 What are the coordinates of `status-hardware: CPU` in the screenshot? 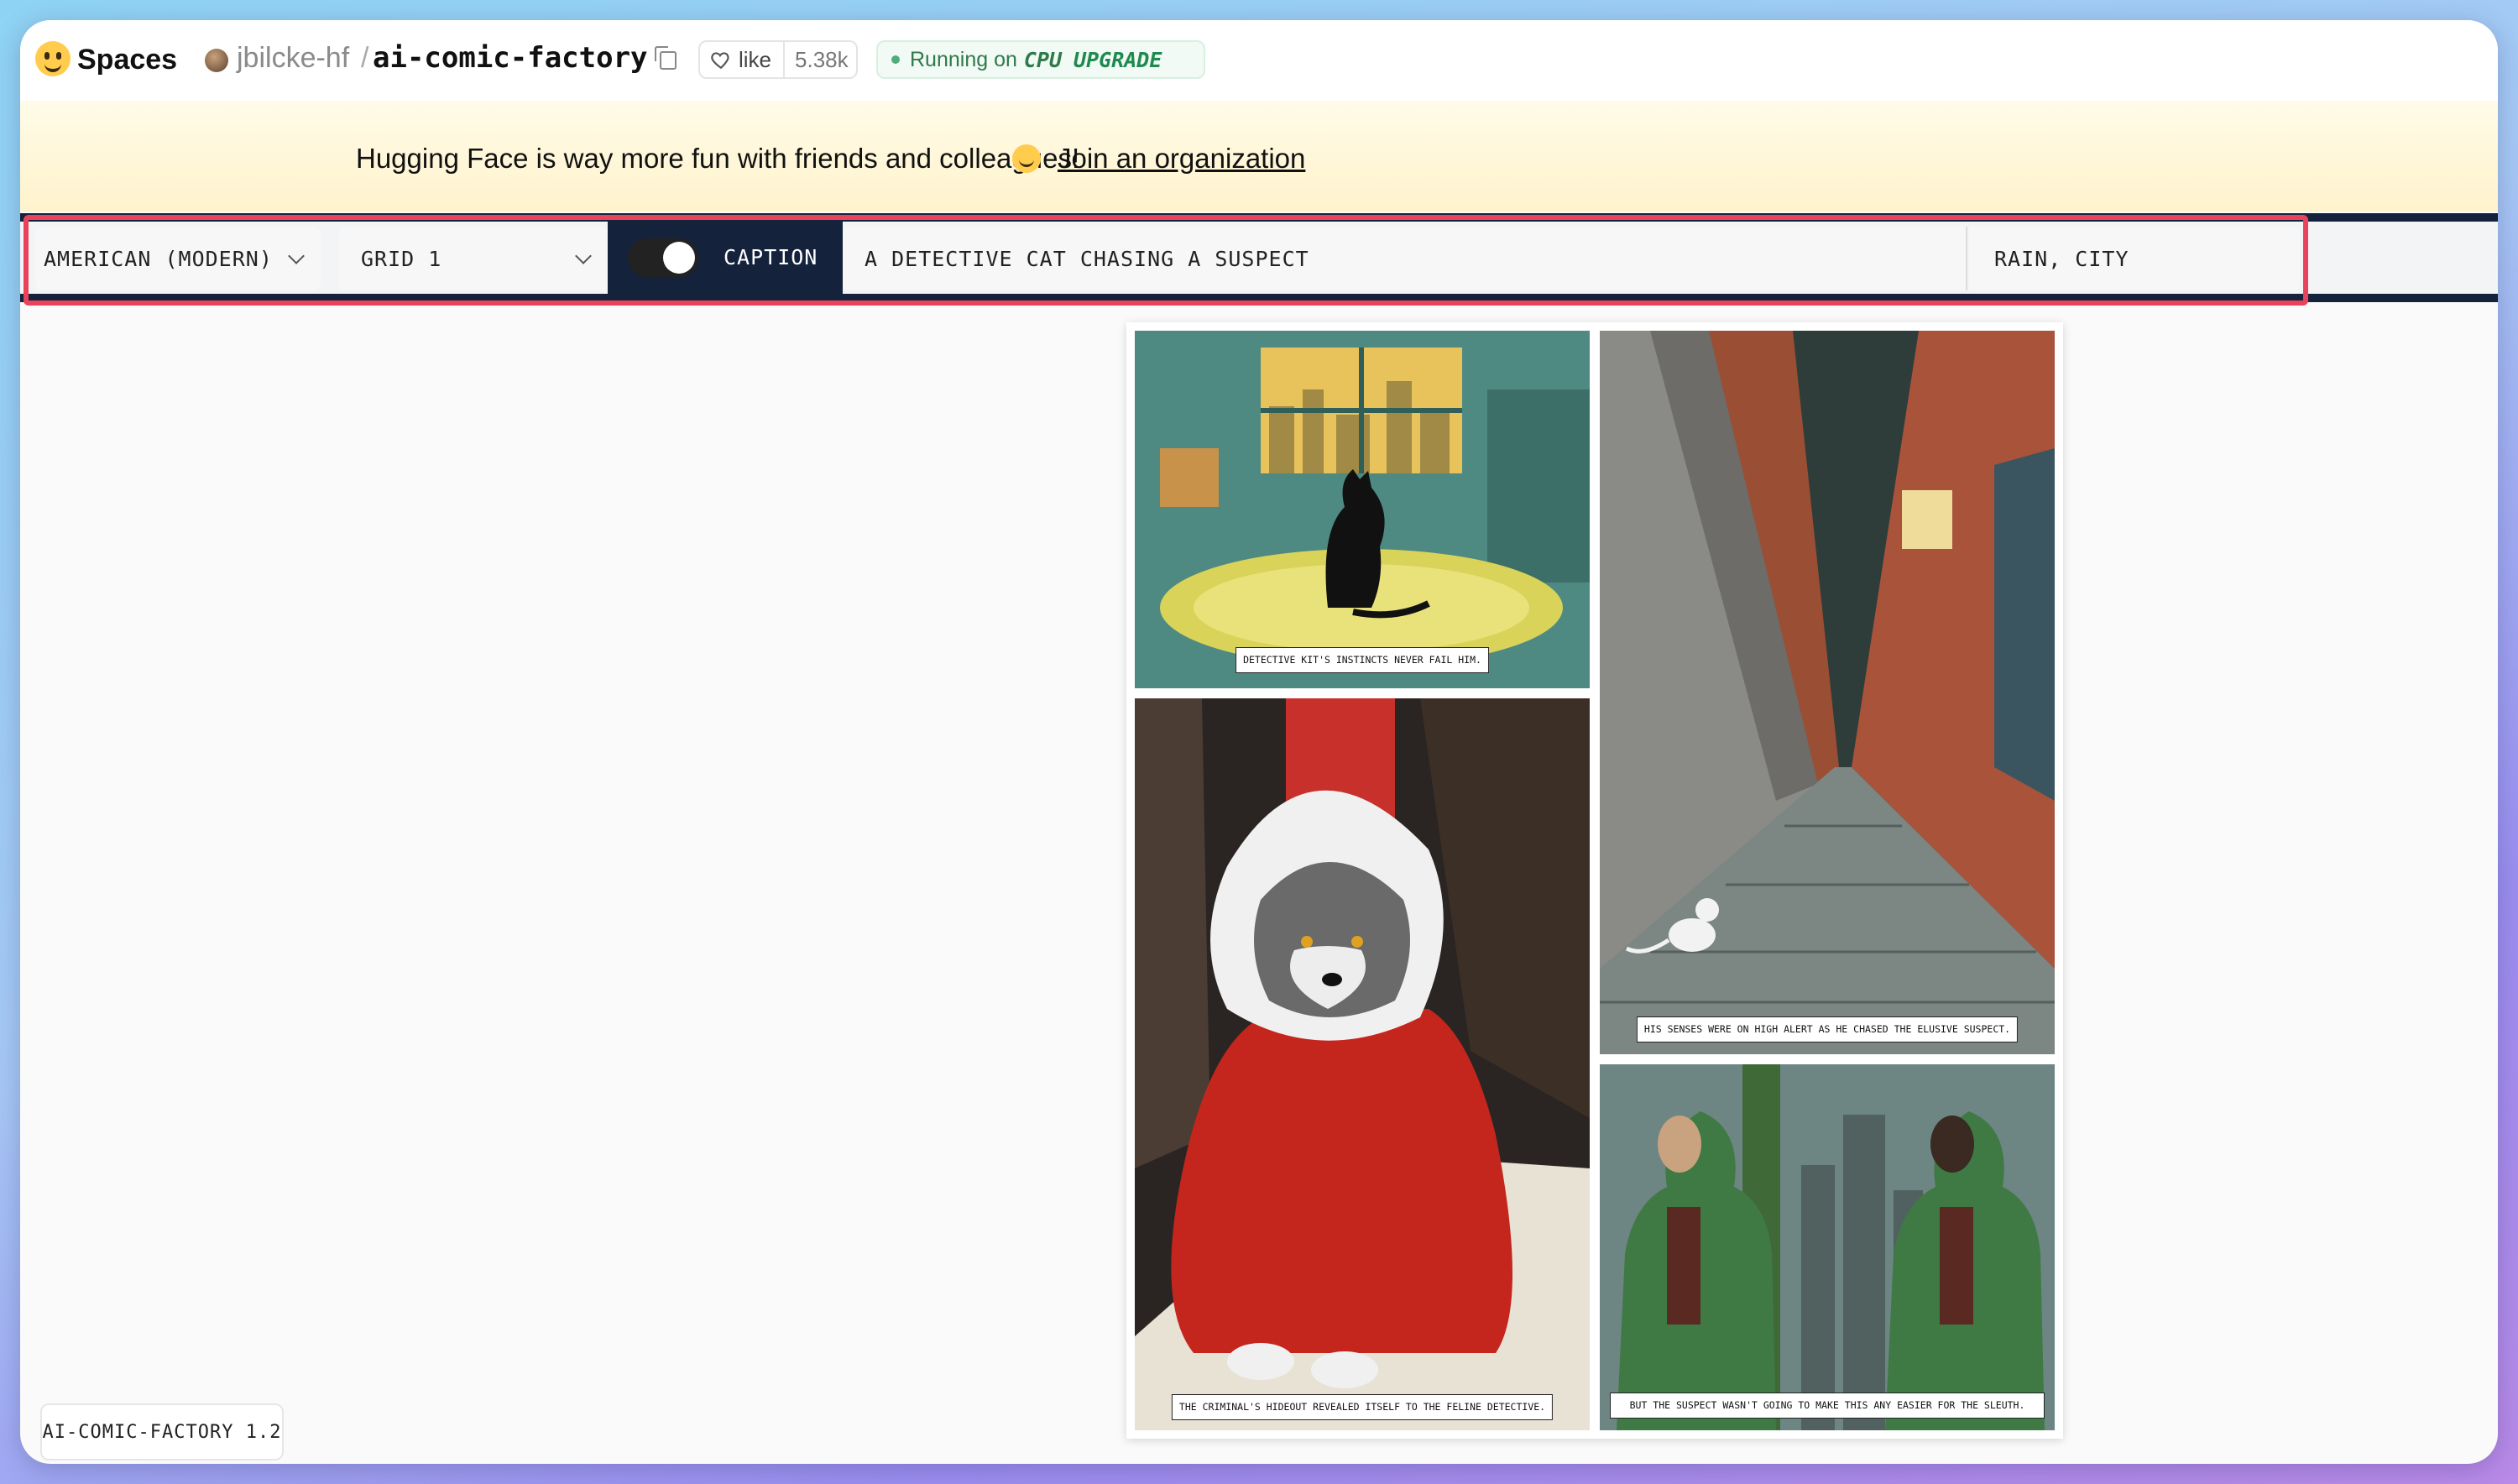 It's located at (1043, 59).